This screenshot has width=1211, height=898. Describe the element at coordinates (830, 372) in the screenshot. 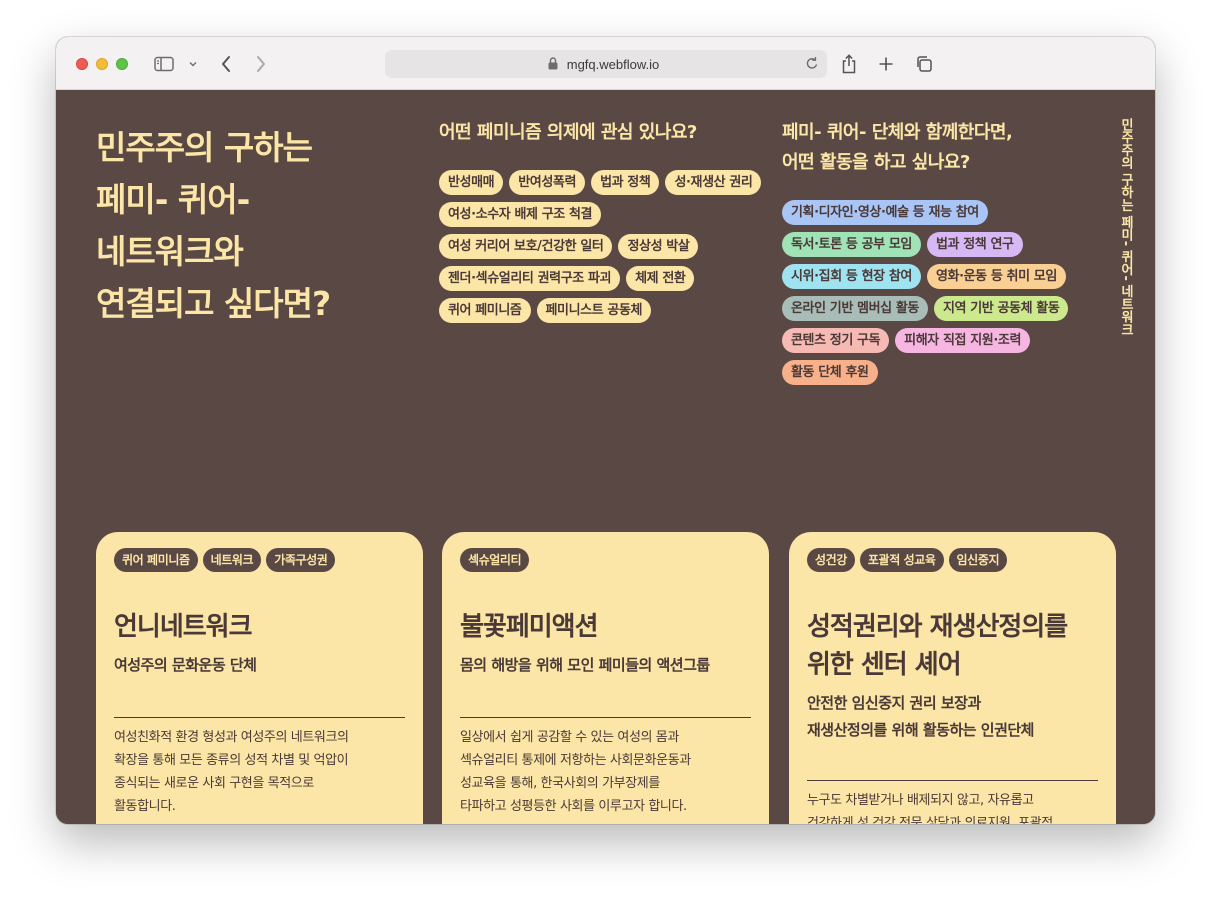

I see `activity-tag: 활동 단체 후원` at that location.